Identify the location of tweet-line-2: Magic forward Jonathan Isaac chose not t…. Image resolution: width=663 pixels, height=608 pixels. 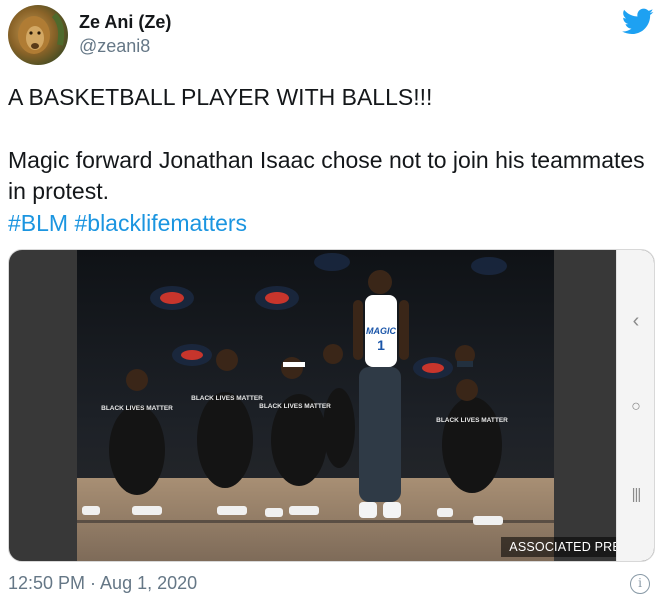
(326, 175).